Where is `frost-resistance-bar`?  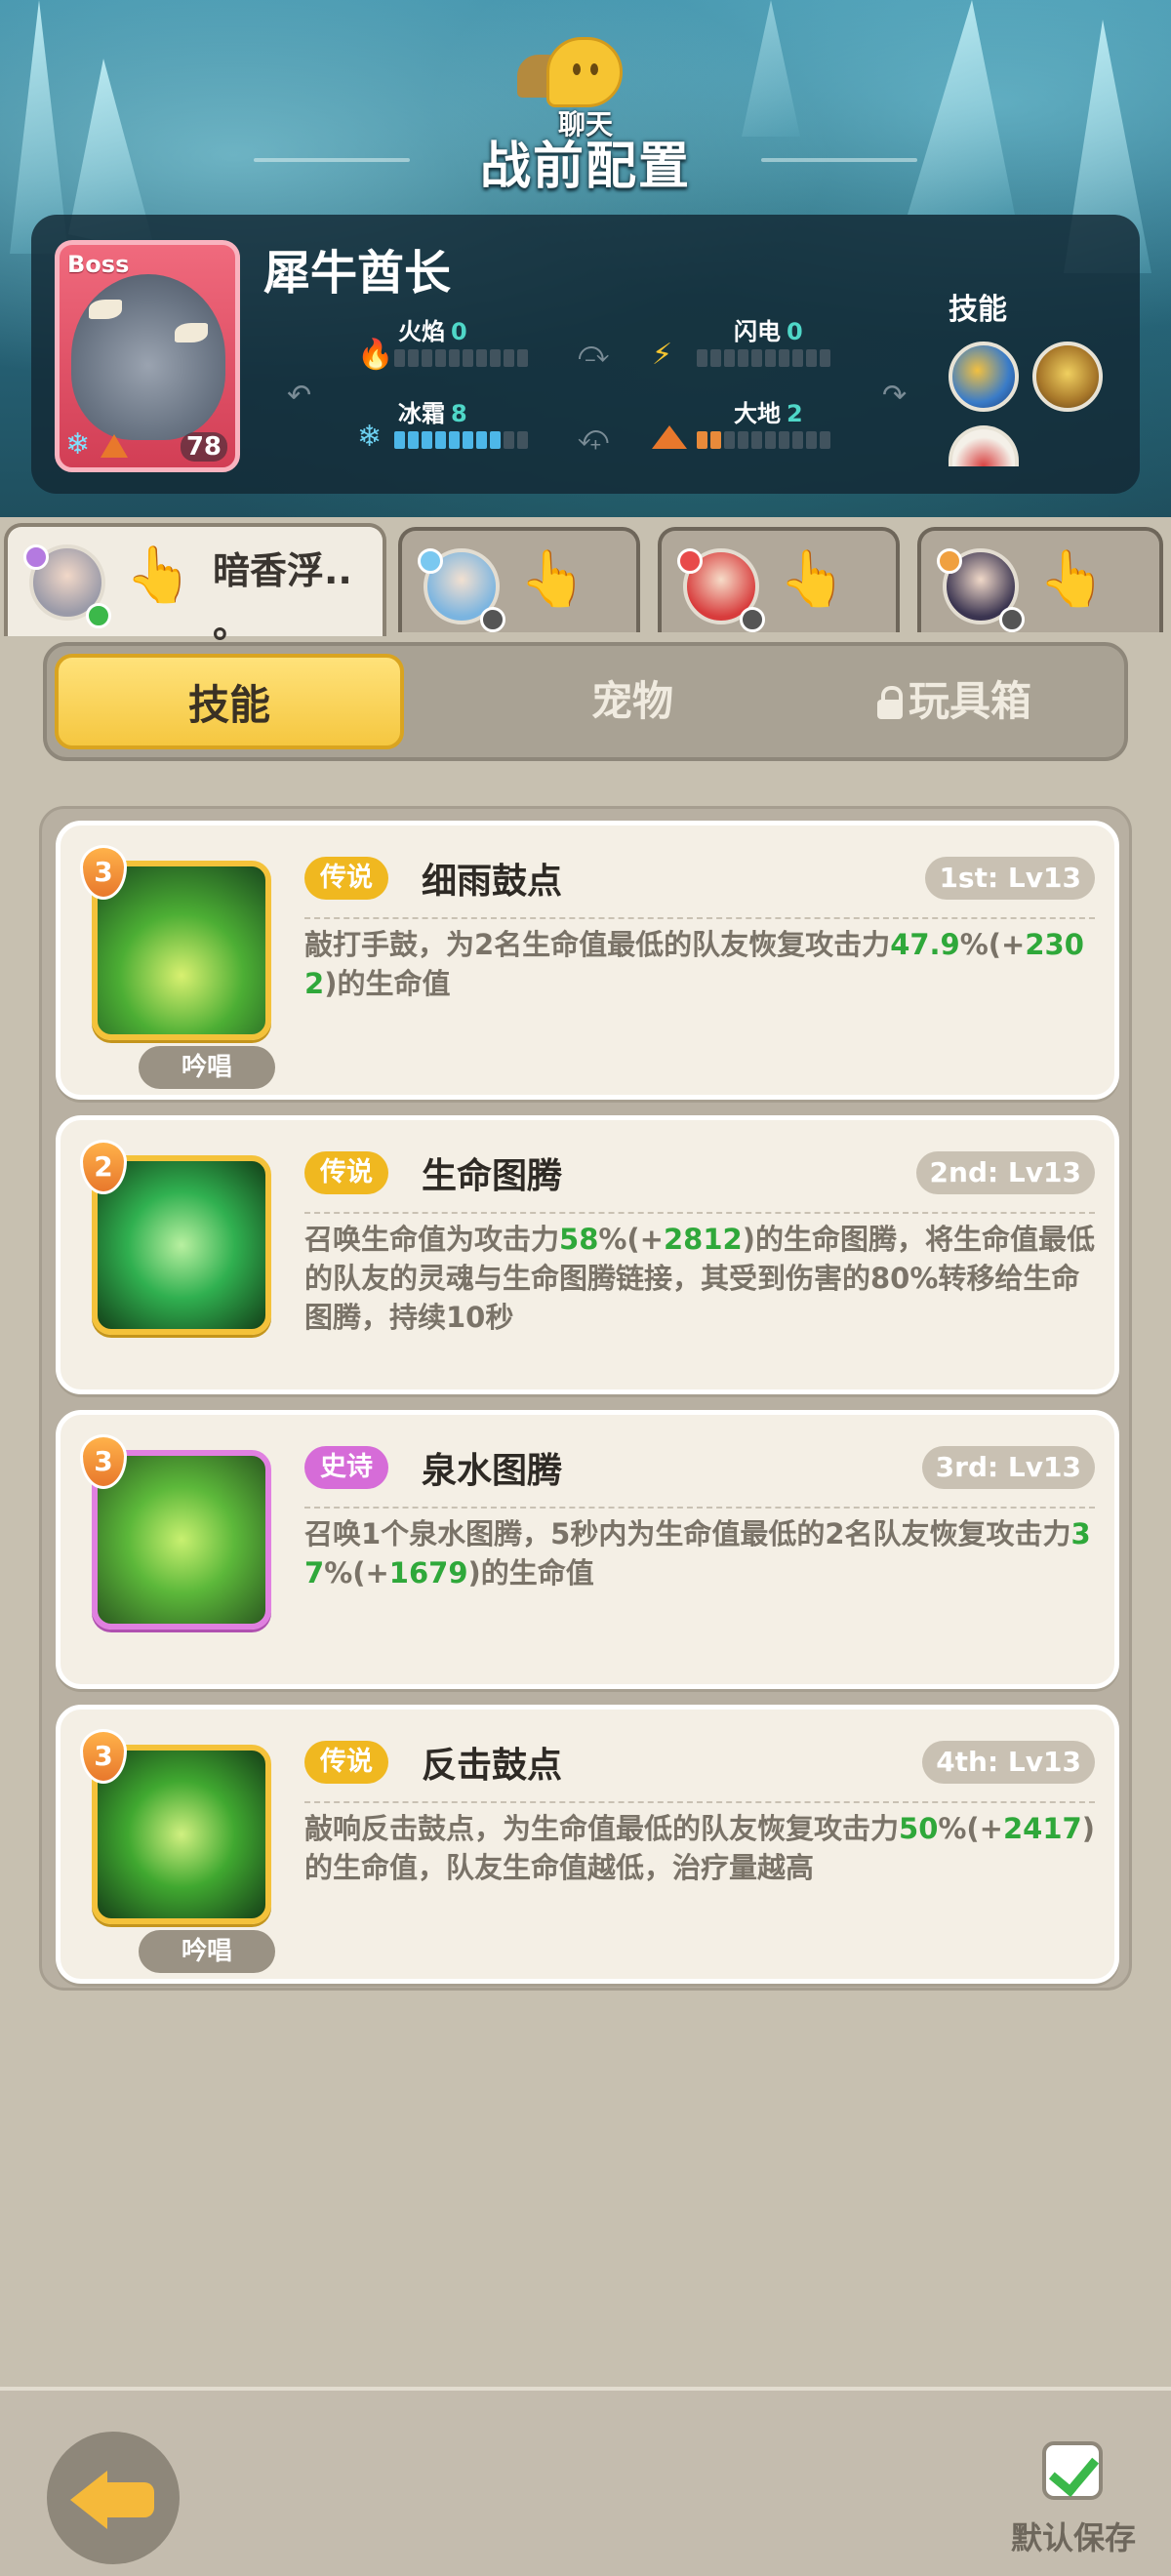
frost-resistance-bar is located at coordinates (461, 440).